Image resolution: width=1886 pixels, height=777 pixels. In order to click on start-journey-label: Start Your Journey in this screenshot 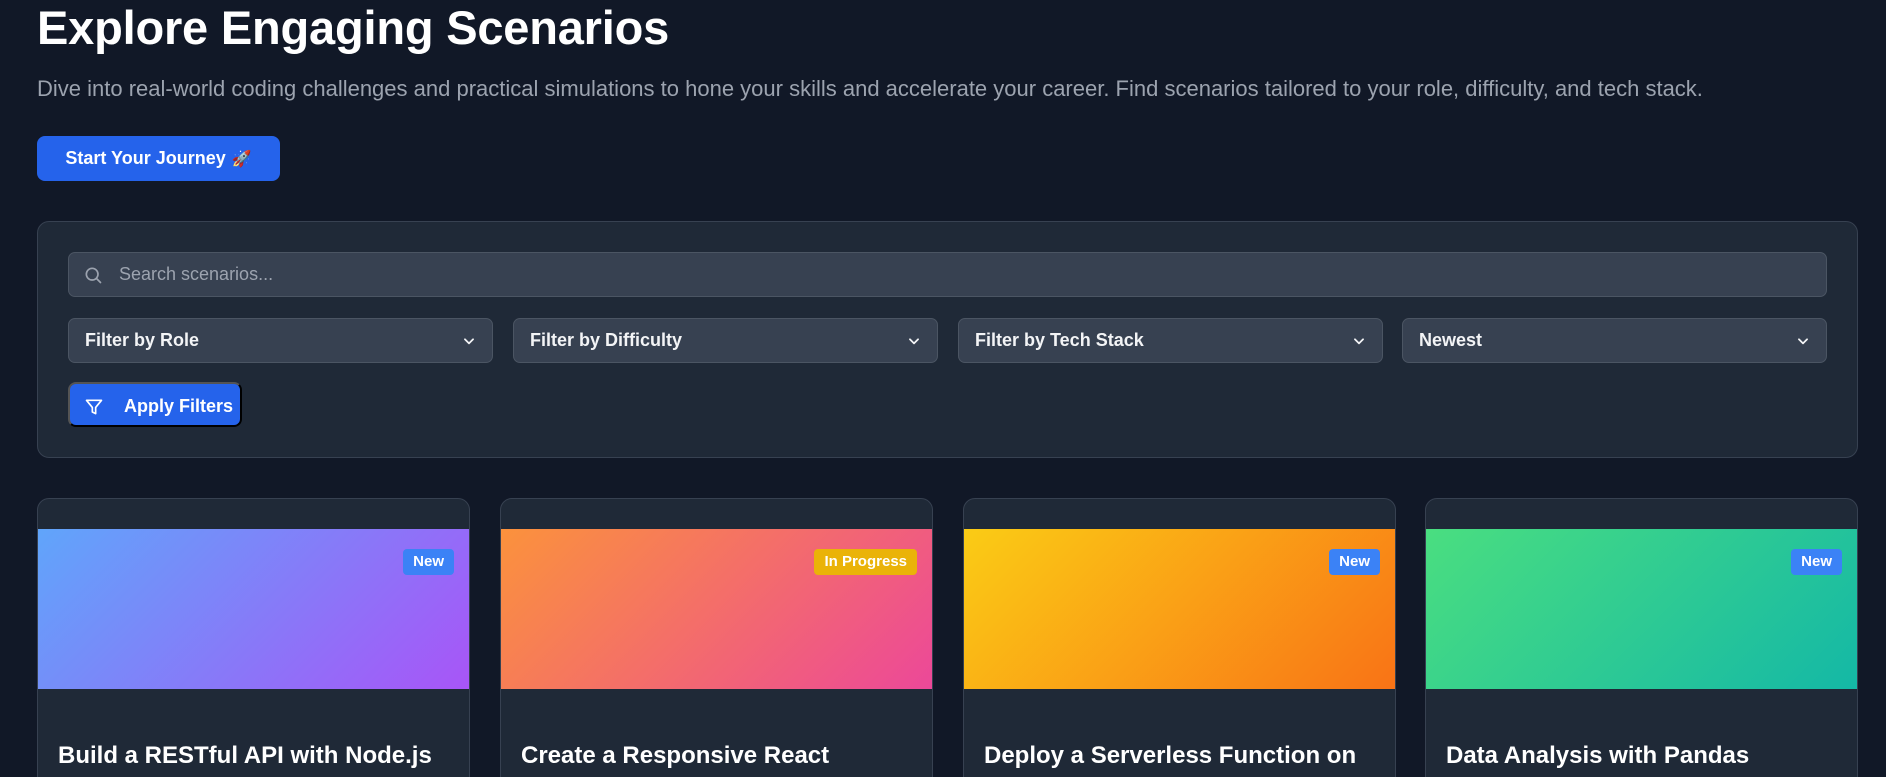, I will do `click(145, 158)`.